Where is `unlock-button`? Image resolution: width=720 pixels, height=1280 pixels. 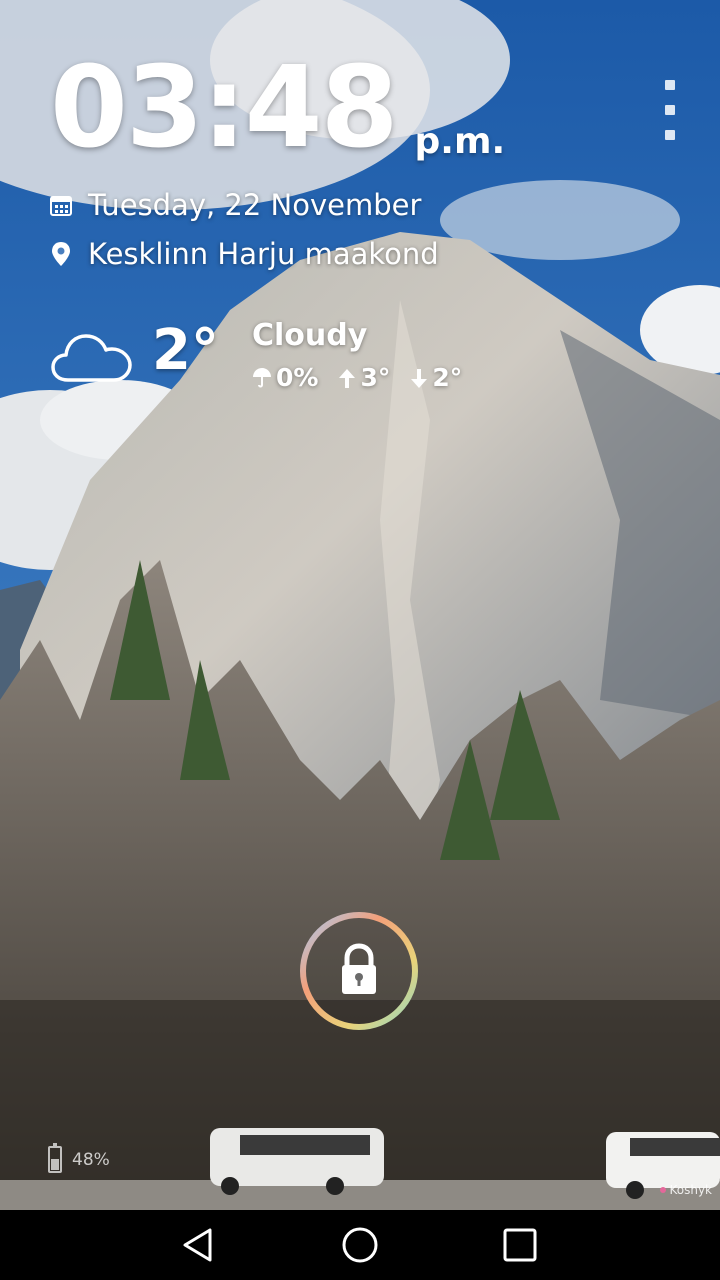
unlock-button is located at coordinates (359, 971).